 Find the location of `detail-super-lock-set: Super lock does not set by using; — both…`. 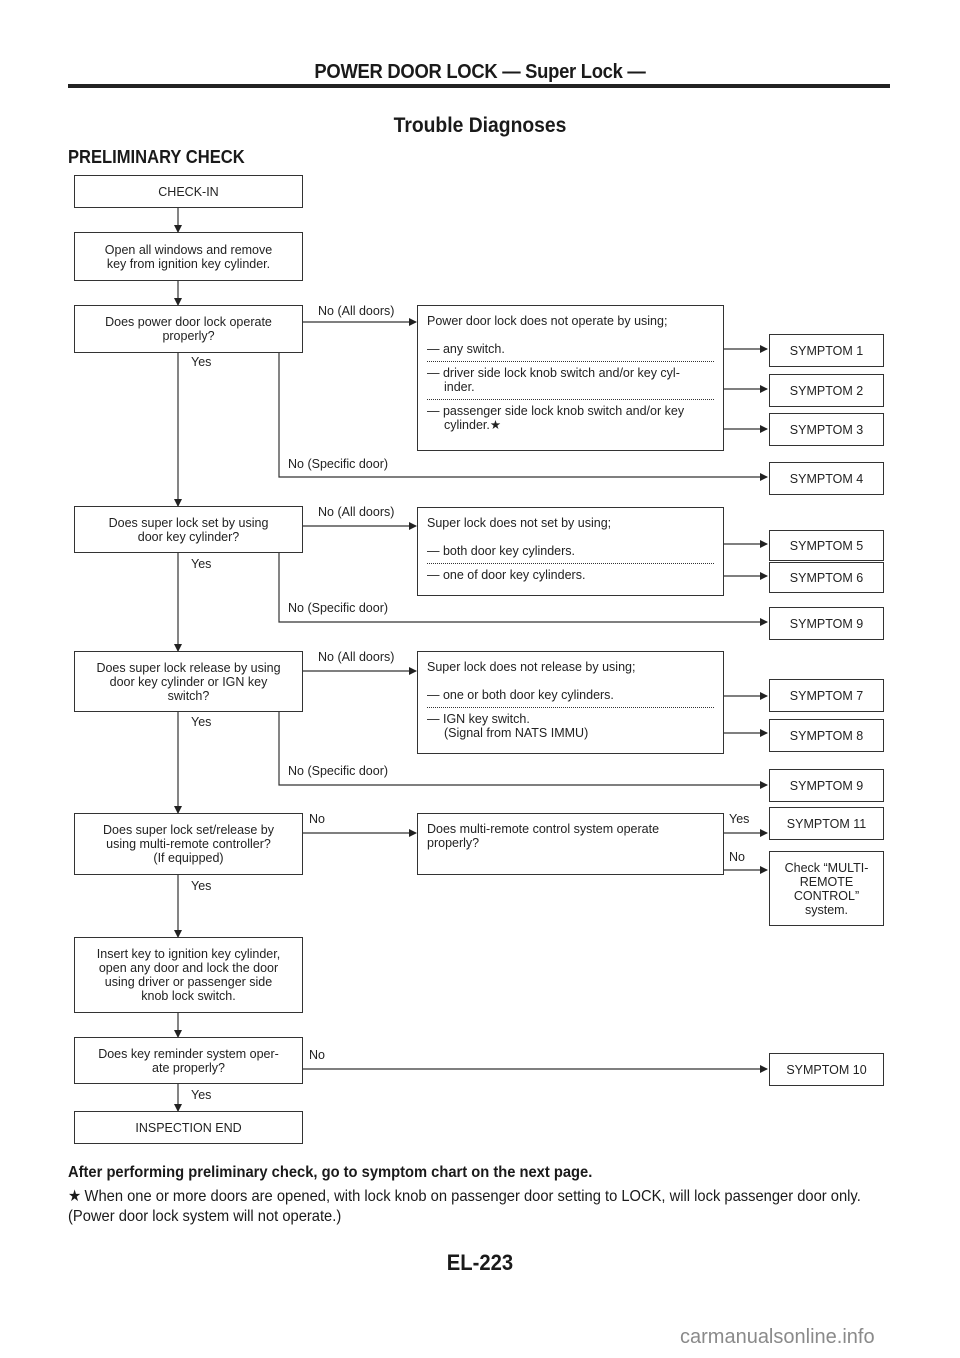

detail-super-lock-set: Super lock does not set by using; — both… is located at coordinates (570, 551).